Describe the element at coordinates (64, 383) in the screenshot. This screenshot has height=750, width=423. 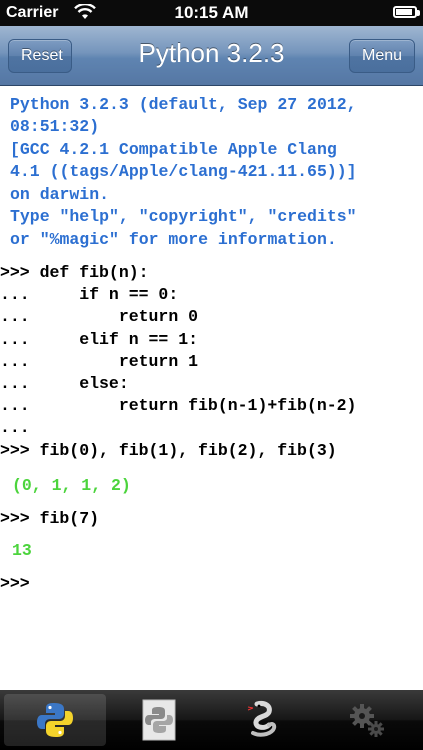
I see `code-line: ... else:` at that location.